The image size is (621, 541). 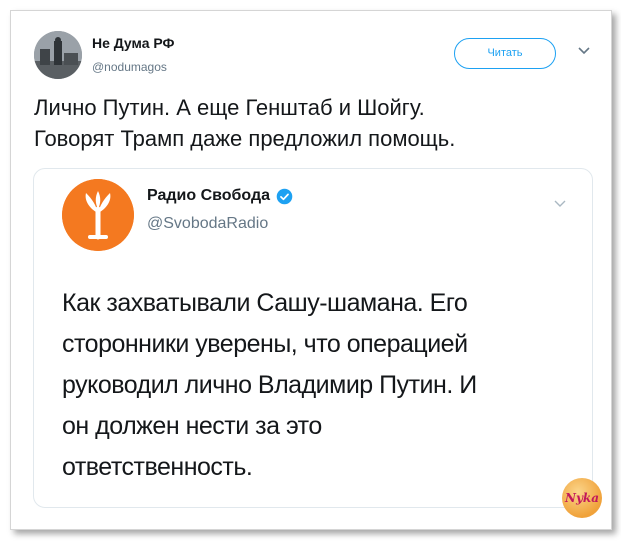 What do you see at coordinates (129, 67) in the screenshot?
I see `author-handle: @nodumagos` at bounding box center [129, 67].